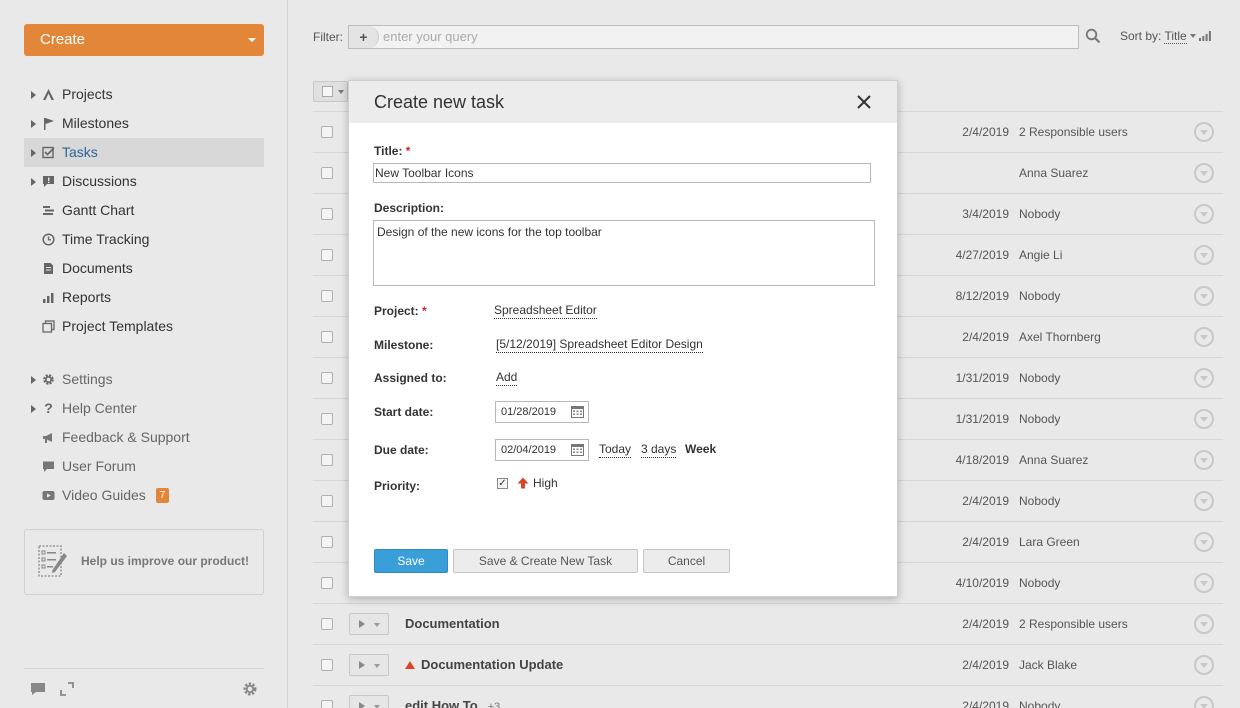 Image resolution: width=1240 pixels, height=708 pixels. I want to click on gear-icon, so click(250, 689).